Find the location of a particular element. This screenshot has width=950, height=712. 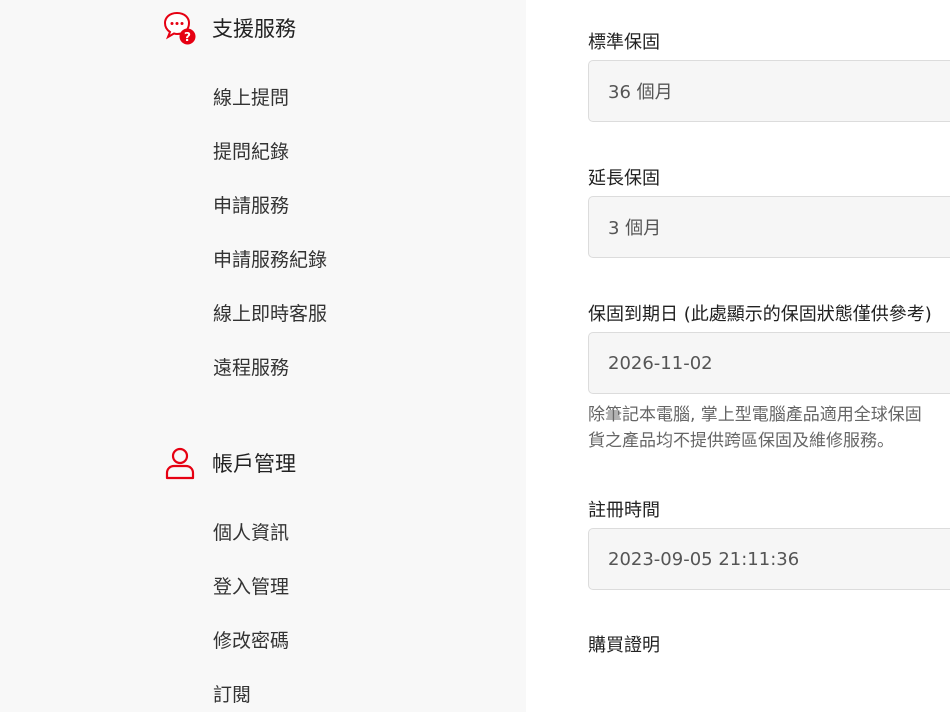

nav-item-apply-service: 申請服務 is located at coordinates (251, 204).